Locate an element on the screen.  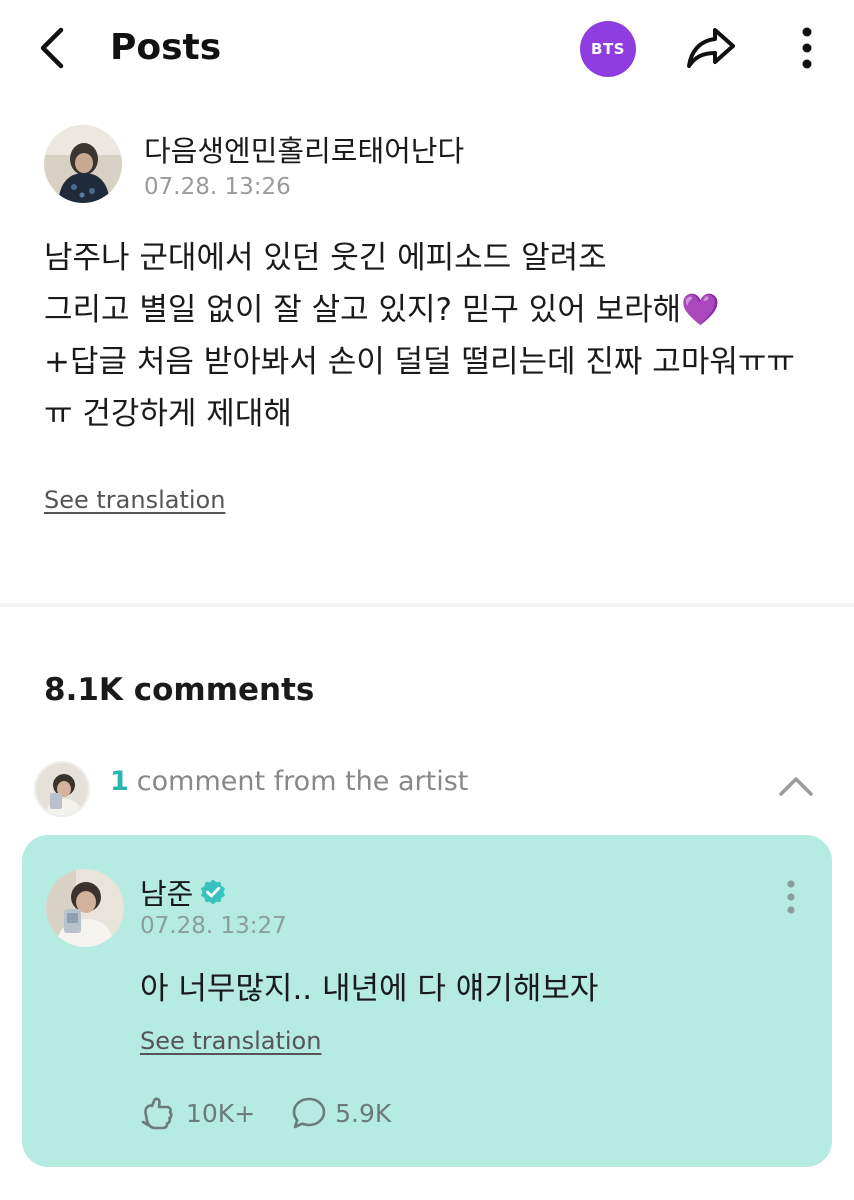
post-line: 그리고 별일 없이 잘 살고 있지? 믿구 있어 보라해💜 is located at coordinates (439, 310).